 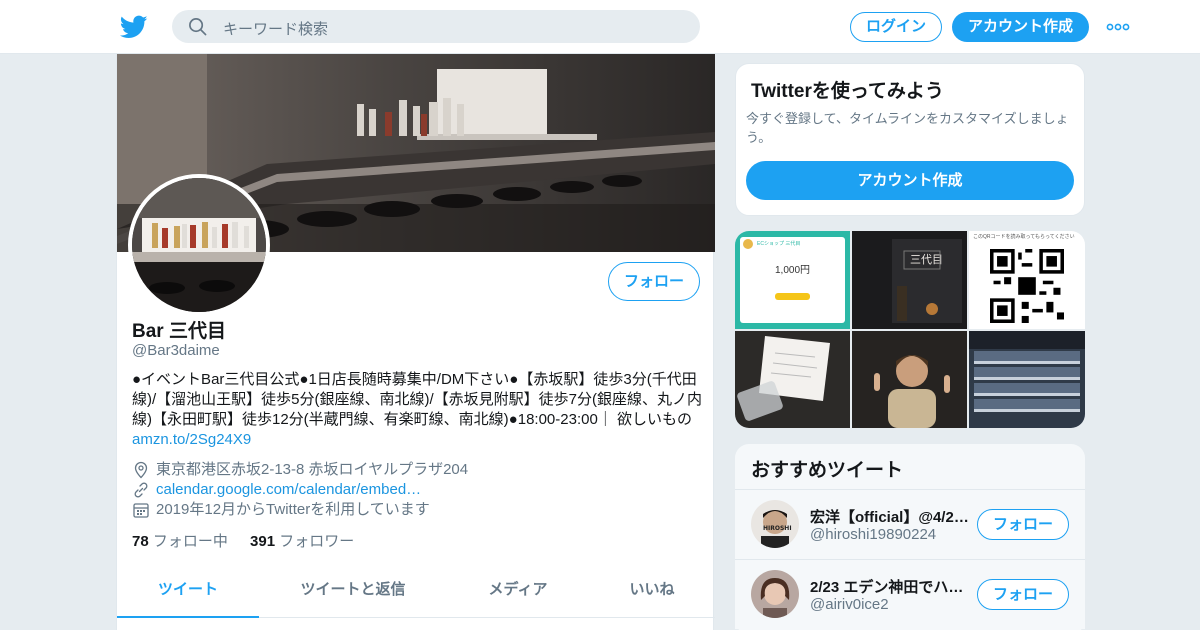 What do you see at coordinates (199, 245) in the screenshot?
I see `profile-avatar` at bounding box center [199, 245].